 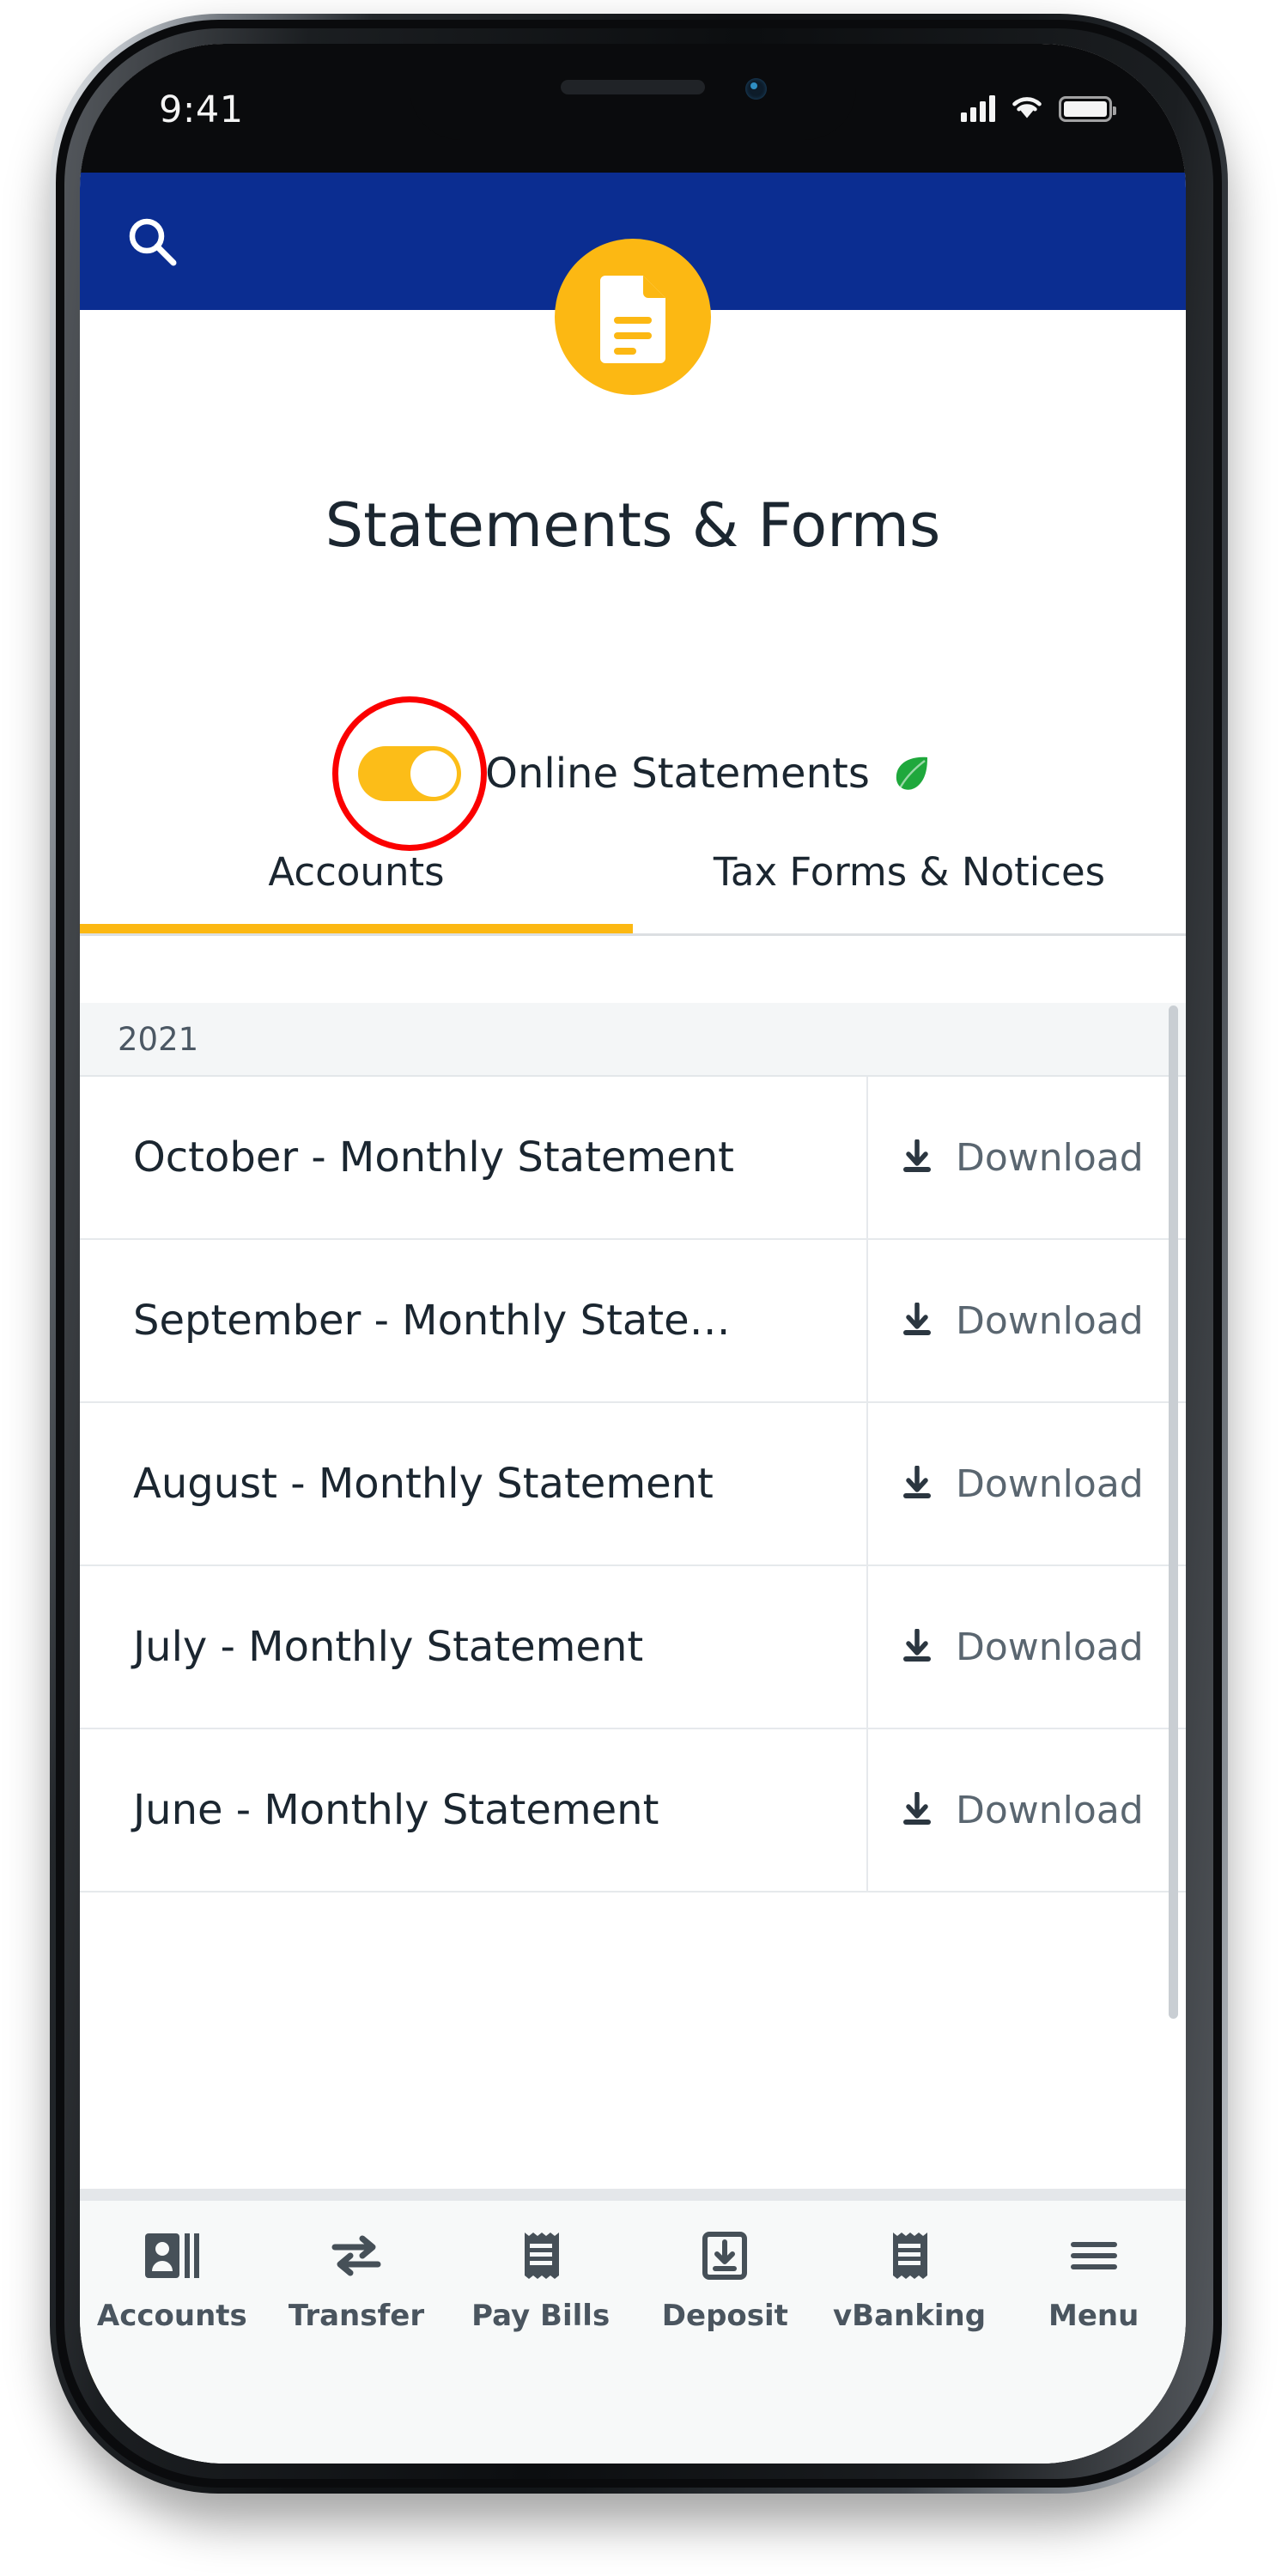 What do you see at coordinates (756, 89) in the screenshot?
I see `front-camera` at bounding box center [756, 89].